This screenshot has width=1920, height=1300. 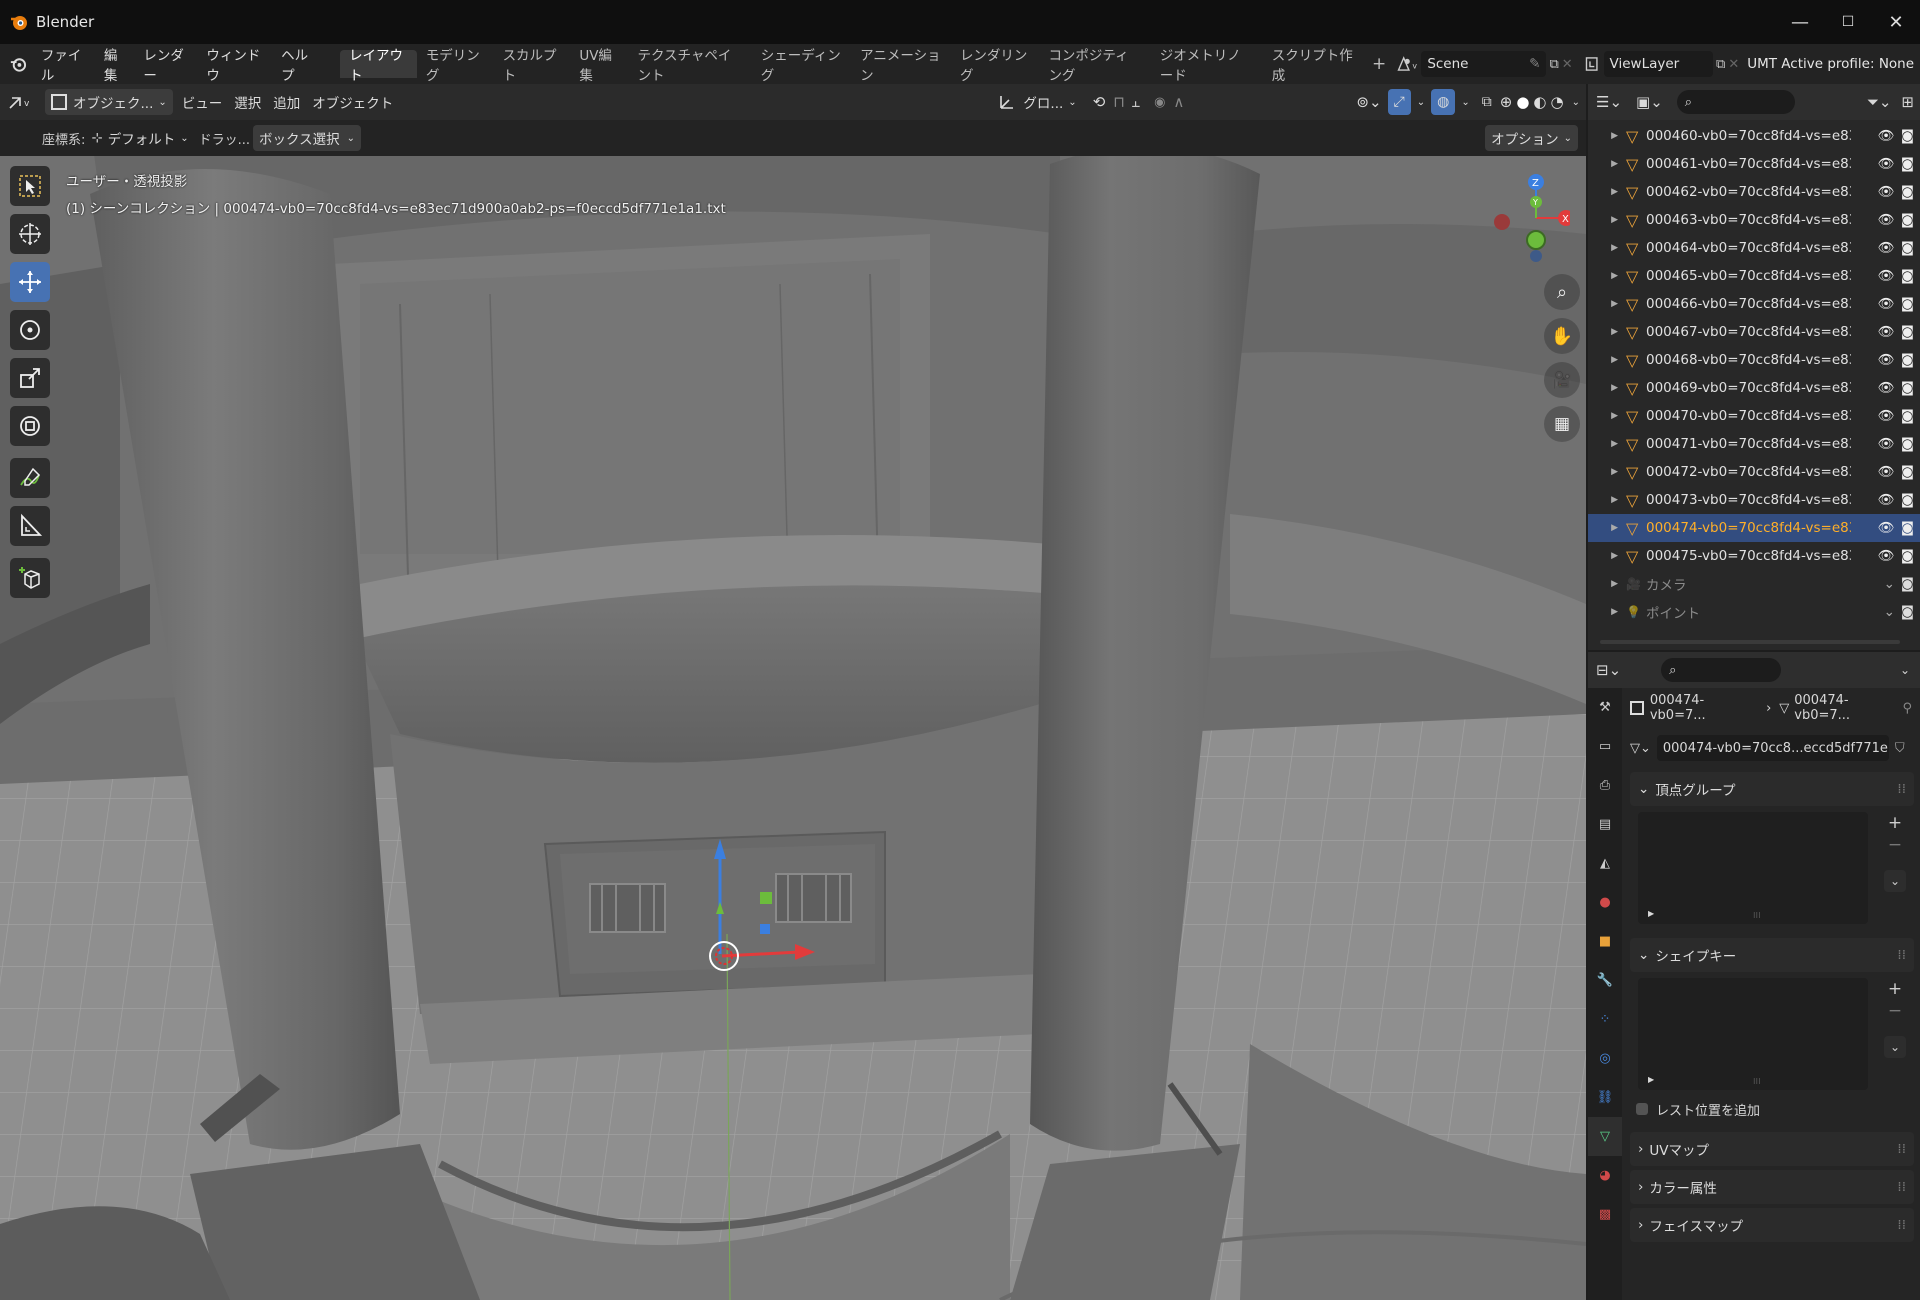 What do you see at coordinates (1720, 64) in the screenshot?
I see `new-view-layer-icon: ⧉` at bounding box center [1720, 64].